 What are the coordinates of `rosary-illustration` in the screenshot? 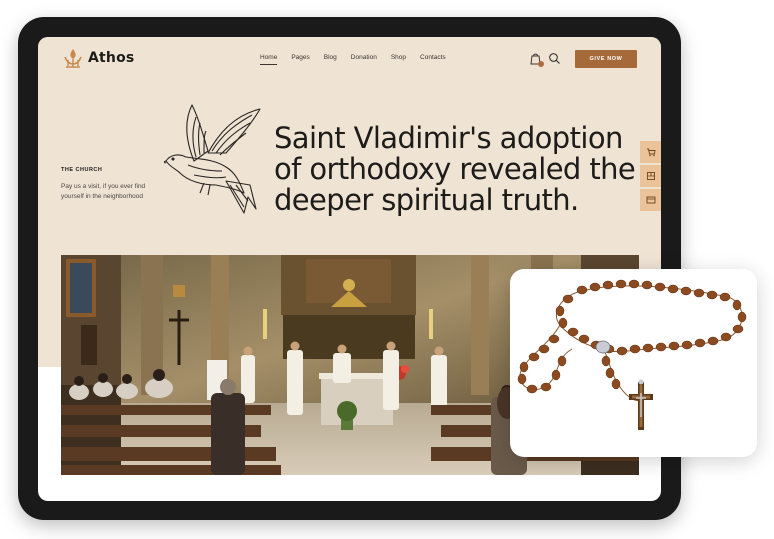 It's located at (632, 354).